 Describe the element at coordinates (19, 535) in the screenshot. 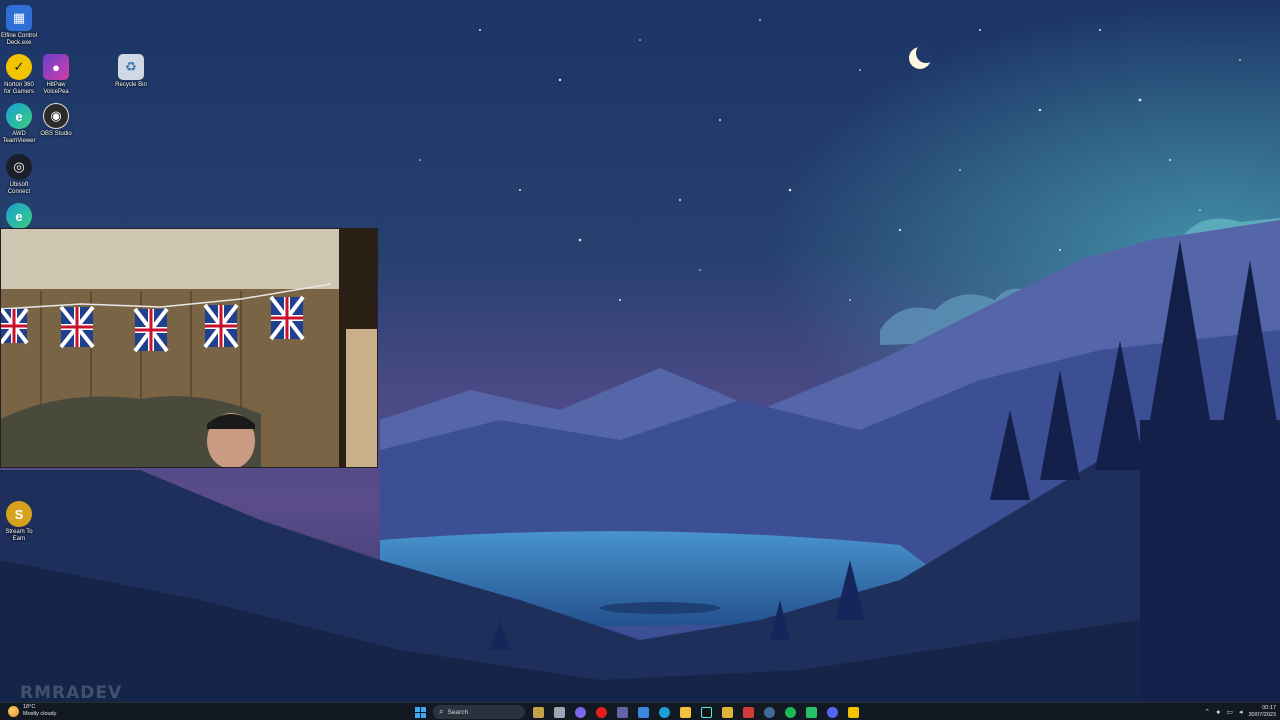

I see `desktop-icon-label: Stream To Earn` at that location.